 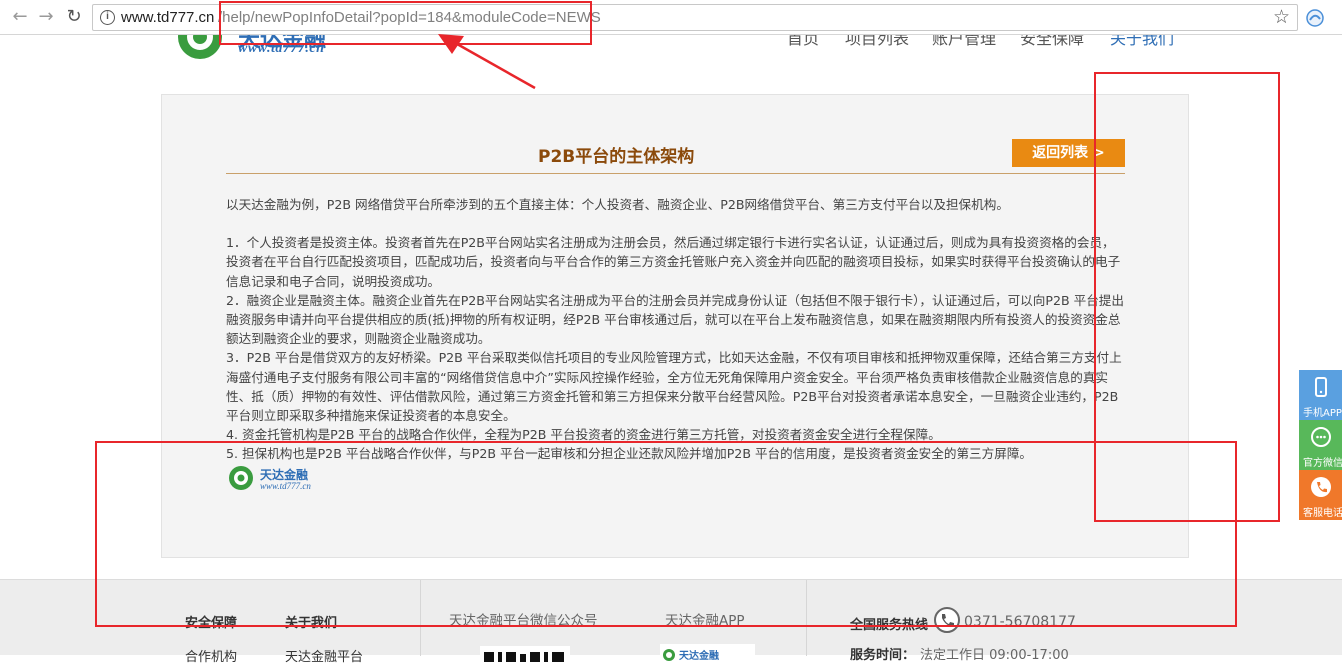 What do you see at coordinates (877, 42) in the screenshot?
I see `nav-projects: 项目列表` at bounding box center [877, 42].